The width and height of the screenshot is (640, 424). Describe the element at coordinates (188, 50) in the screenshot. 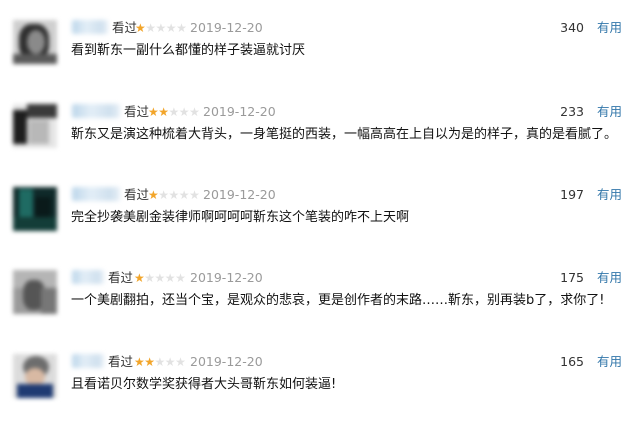

I see `comment-text: 看到靳东一副什么都懂的样子装逼就讨厌` at that location.